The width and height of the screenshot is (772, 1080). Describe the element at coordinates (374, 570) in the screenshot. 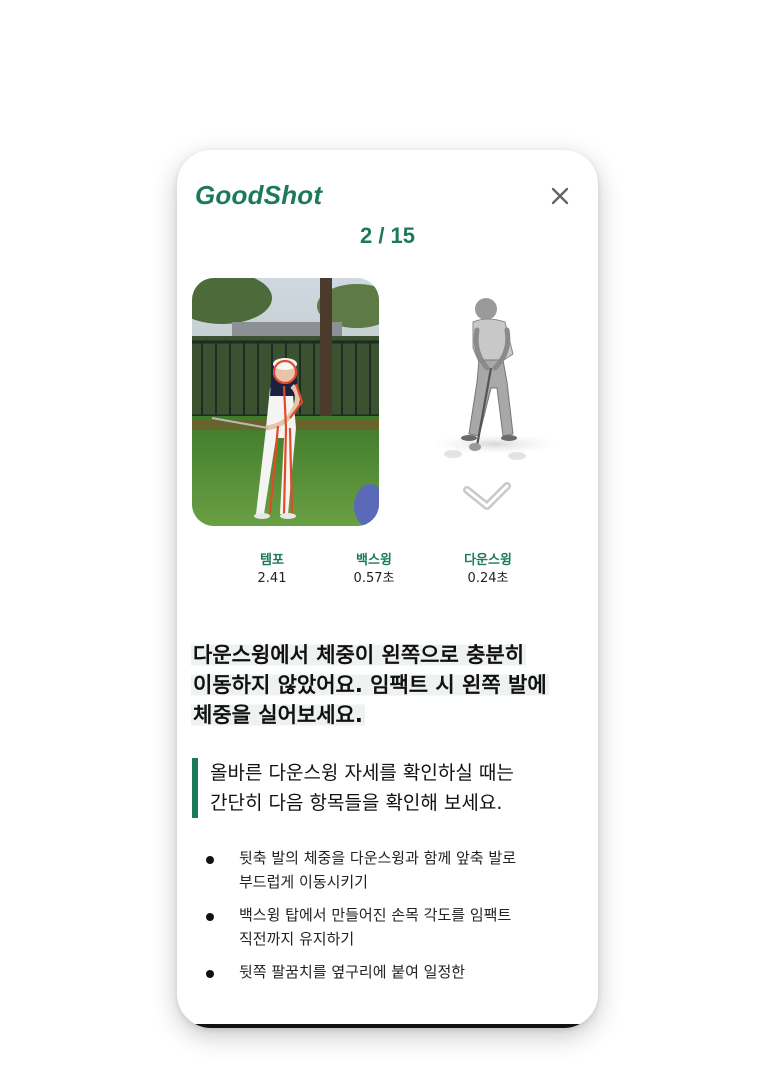

I see `metric-backswing: 백스윙 0.57초` at that location.